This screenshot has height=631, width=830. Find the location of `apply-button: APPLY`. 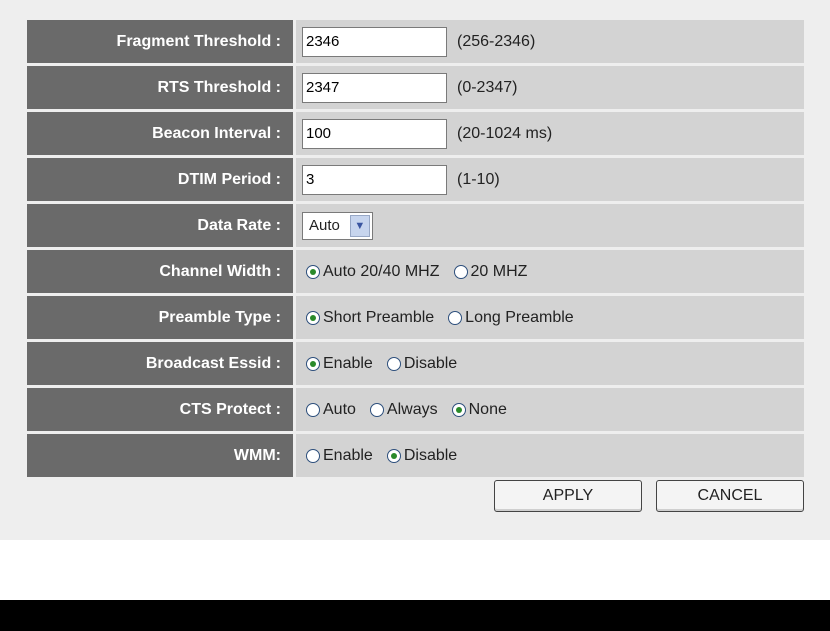

apply-button: APPLY is located at coordinates (568, 496).